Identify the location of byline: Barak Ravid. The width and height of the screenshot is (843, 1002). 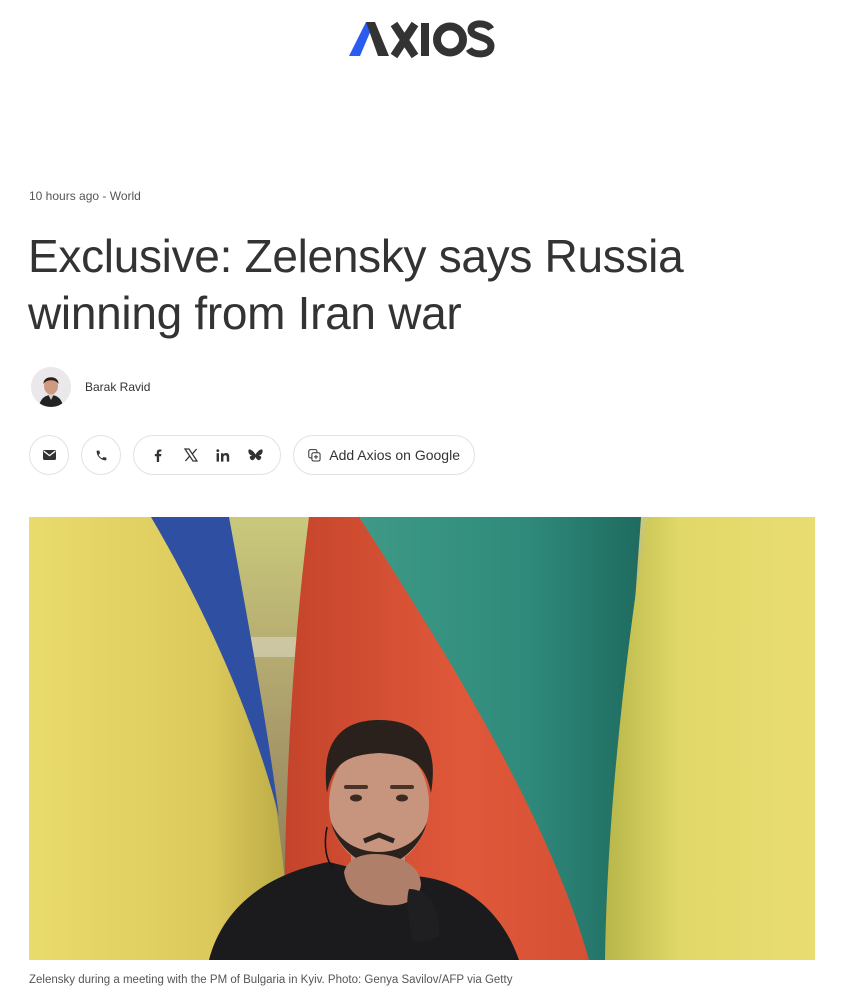
(90, 387).